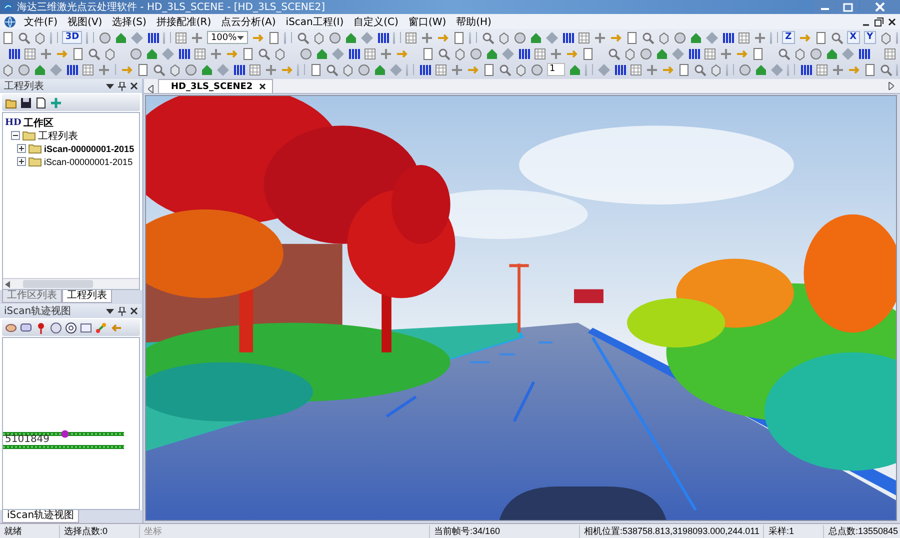 This screenshot has width=900, height=538. Describe the element at coordinates (38, 123) in the screenshot. I see `tree-item: 工作区` at that location.